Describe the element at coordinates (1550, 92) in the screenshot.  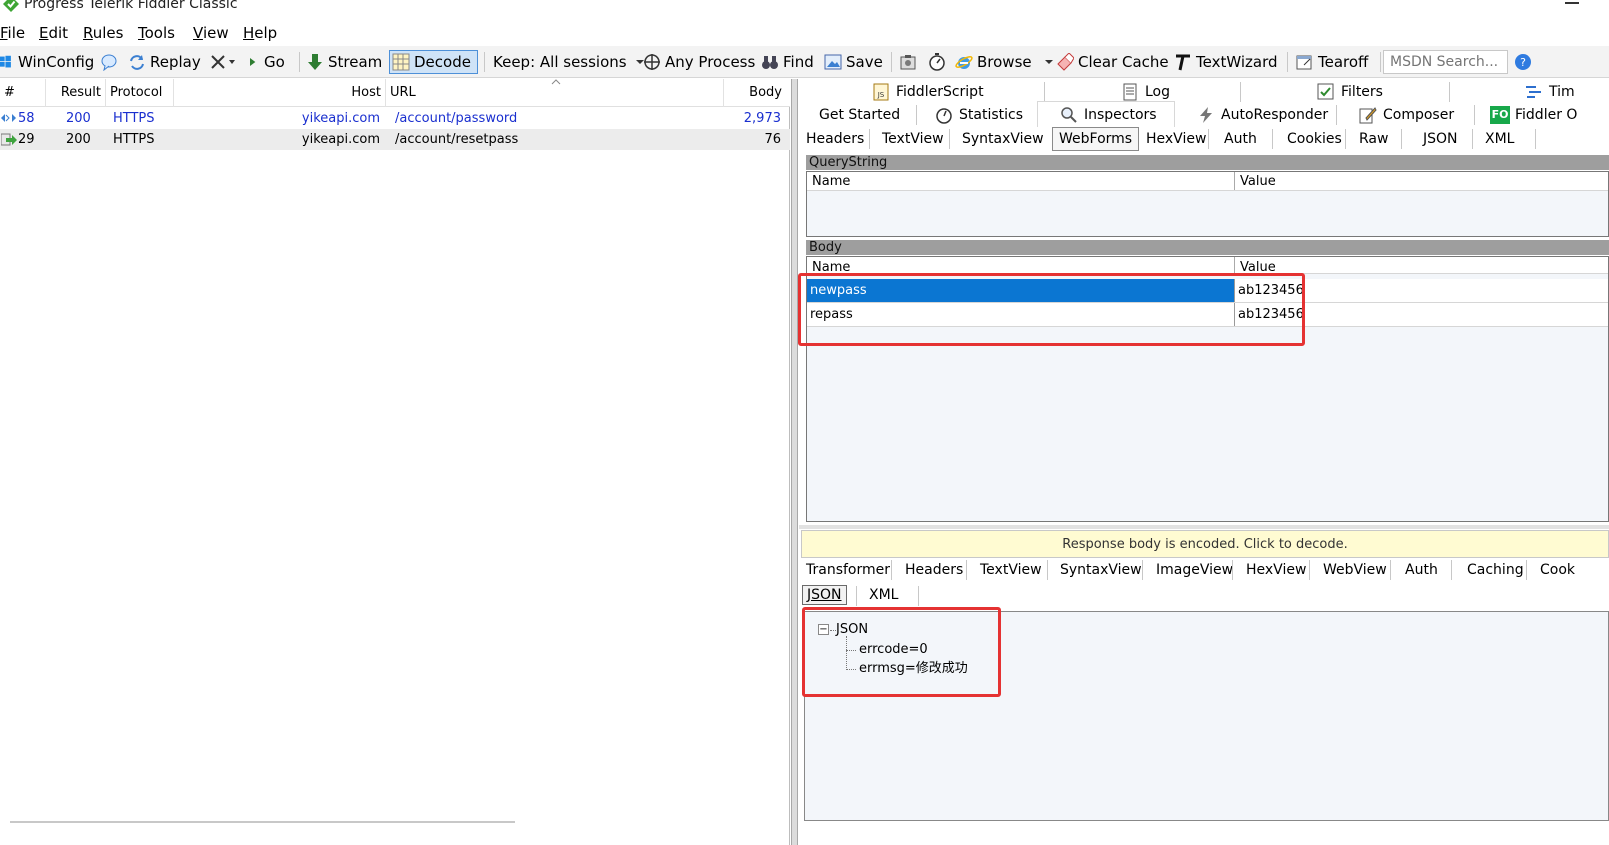
I see `tab-timeline: Tim` at that location.